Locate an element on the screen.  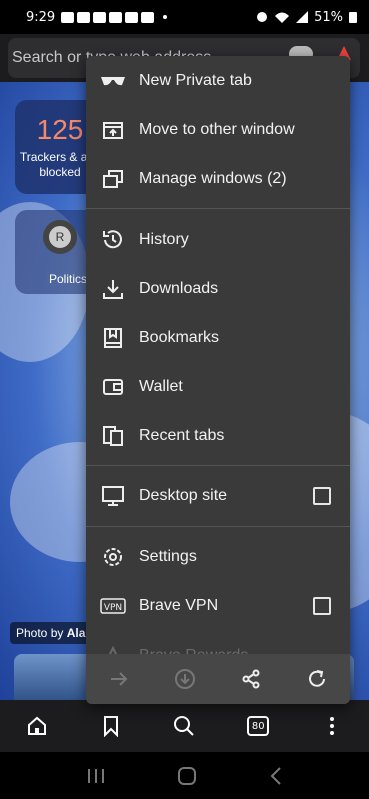
menu-item-settings: Settings is located at coordinates (218, 557).